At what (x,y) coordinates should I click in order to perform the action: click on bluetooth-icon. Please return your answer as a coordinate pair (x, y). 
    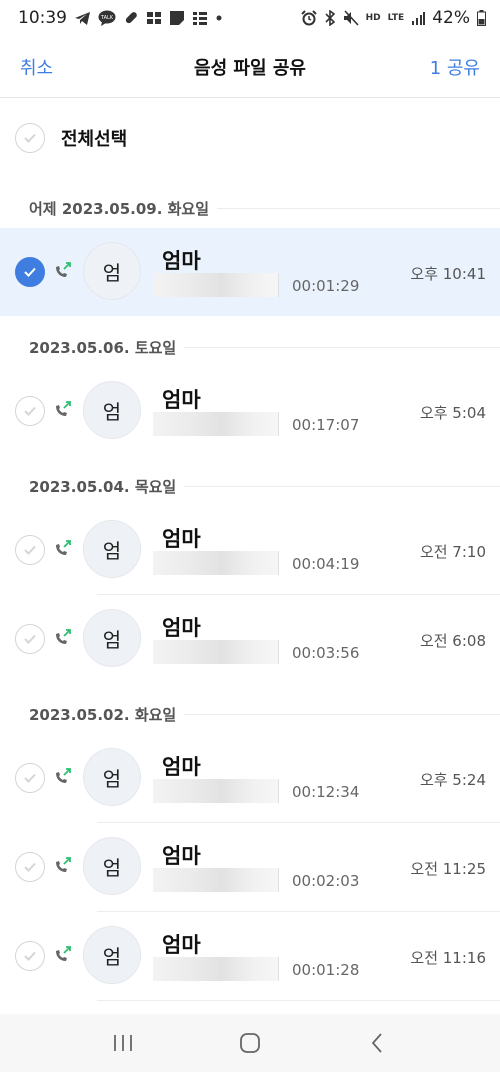
    Looking at the image, I should click on (330, 18).